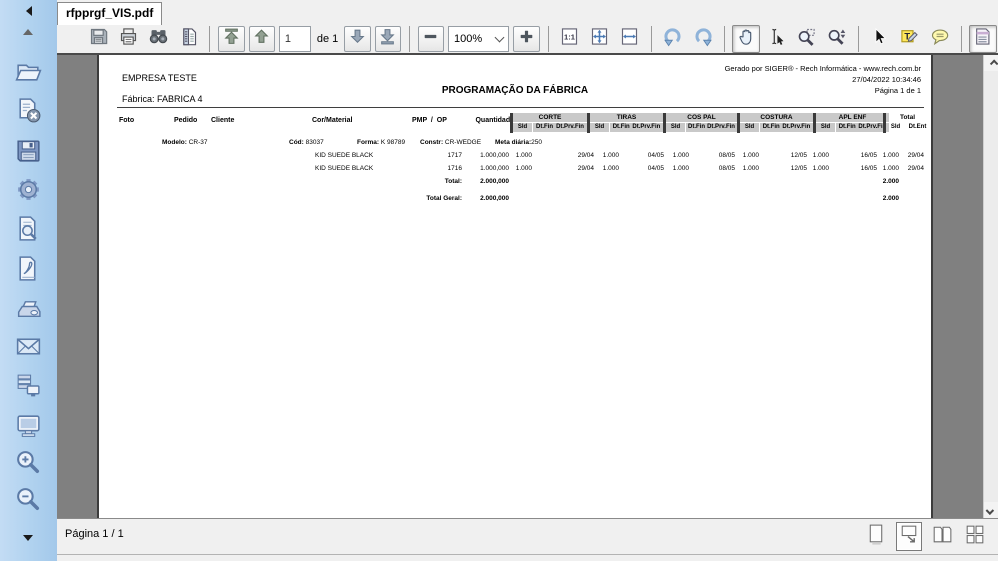 The height and width of the screenshot is (561, 998). I want to click on last-page-button, so click(387, 39).